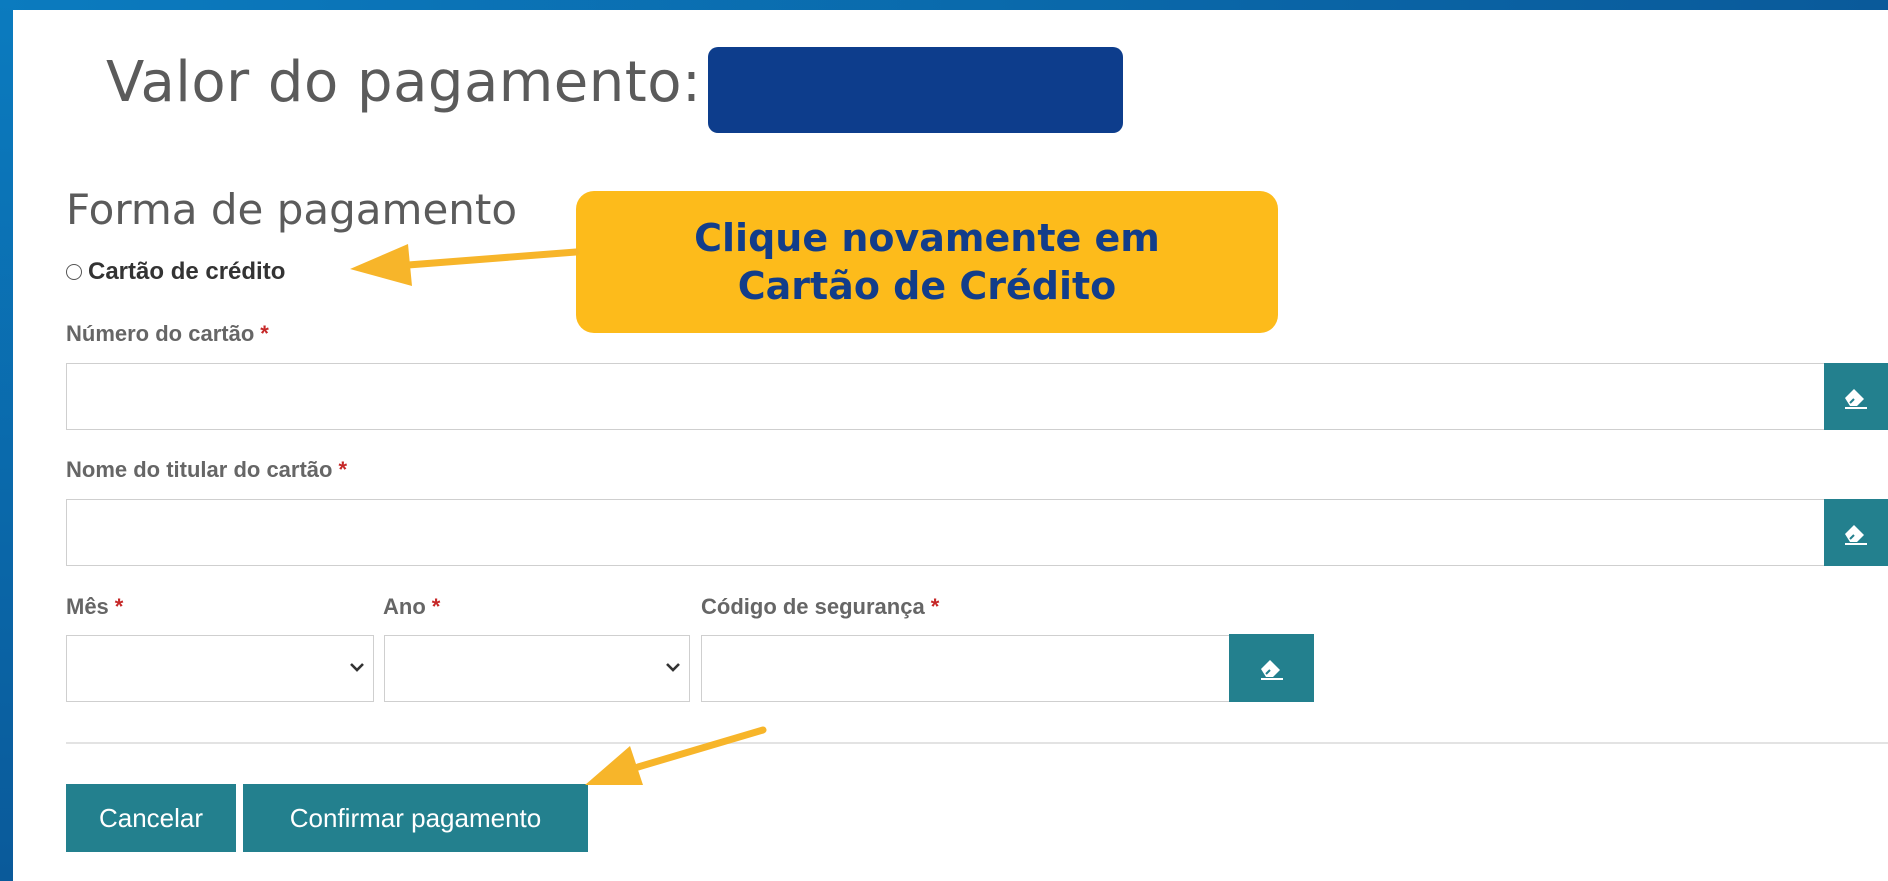  I want to click on tutorial-arrows, so click(558, 514).